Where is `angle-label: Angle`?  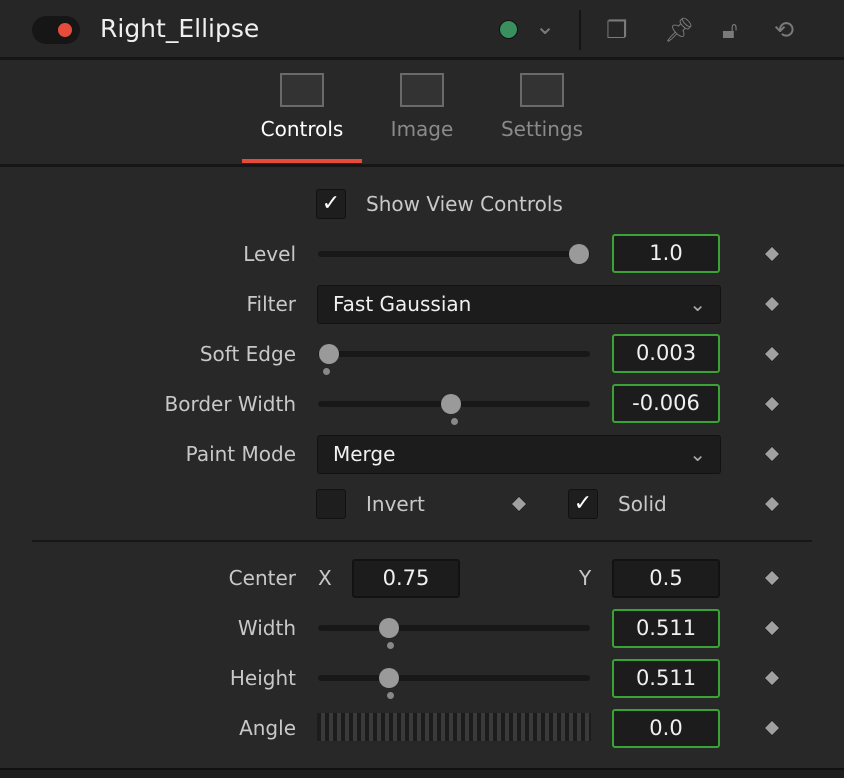 angle-label: Angle is located at coordinates (267, 728).